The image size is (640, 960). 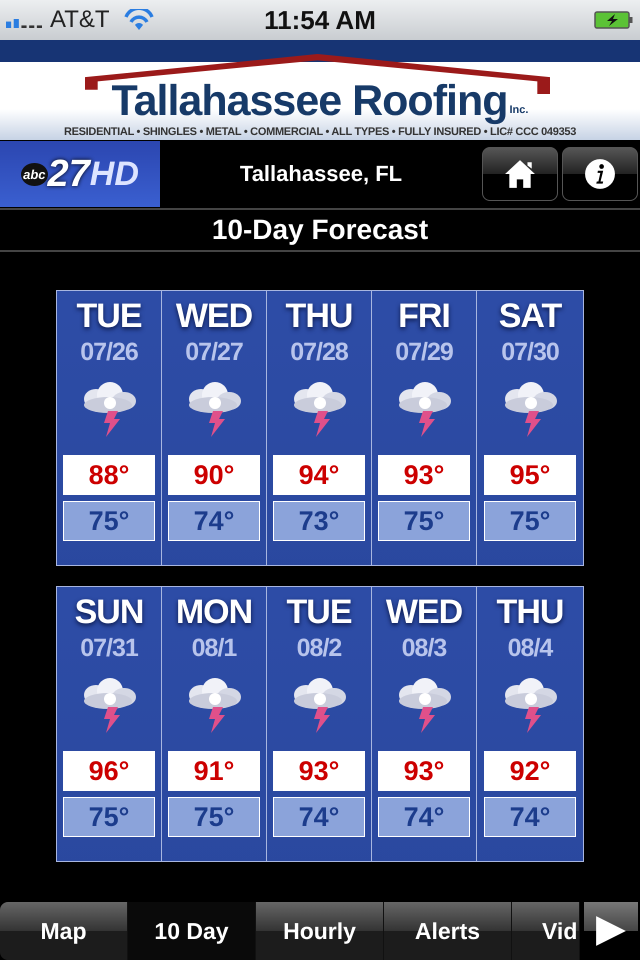 I want to click on tab: Alerts, so click(x=448, y=931).